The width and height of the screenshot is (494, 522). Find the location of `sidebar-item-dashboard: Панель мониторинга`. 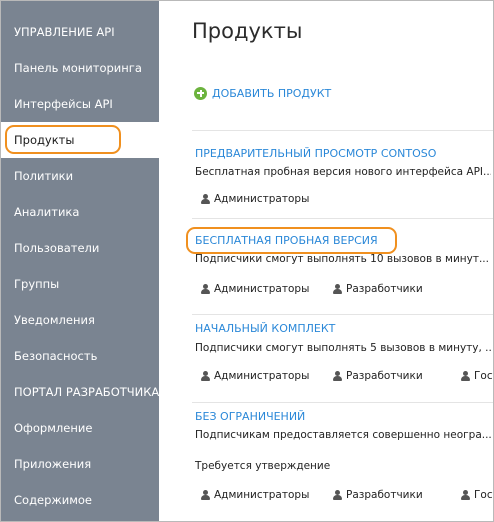

sidebar-item-dashboard: Панель мониторинга is located at coordinates (80, 68).